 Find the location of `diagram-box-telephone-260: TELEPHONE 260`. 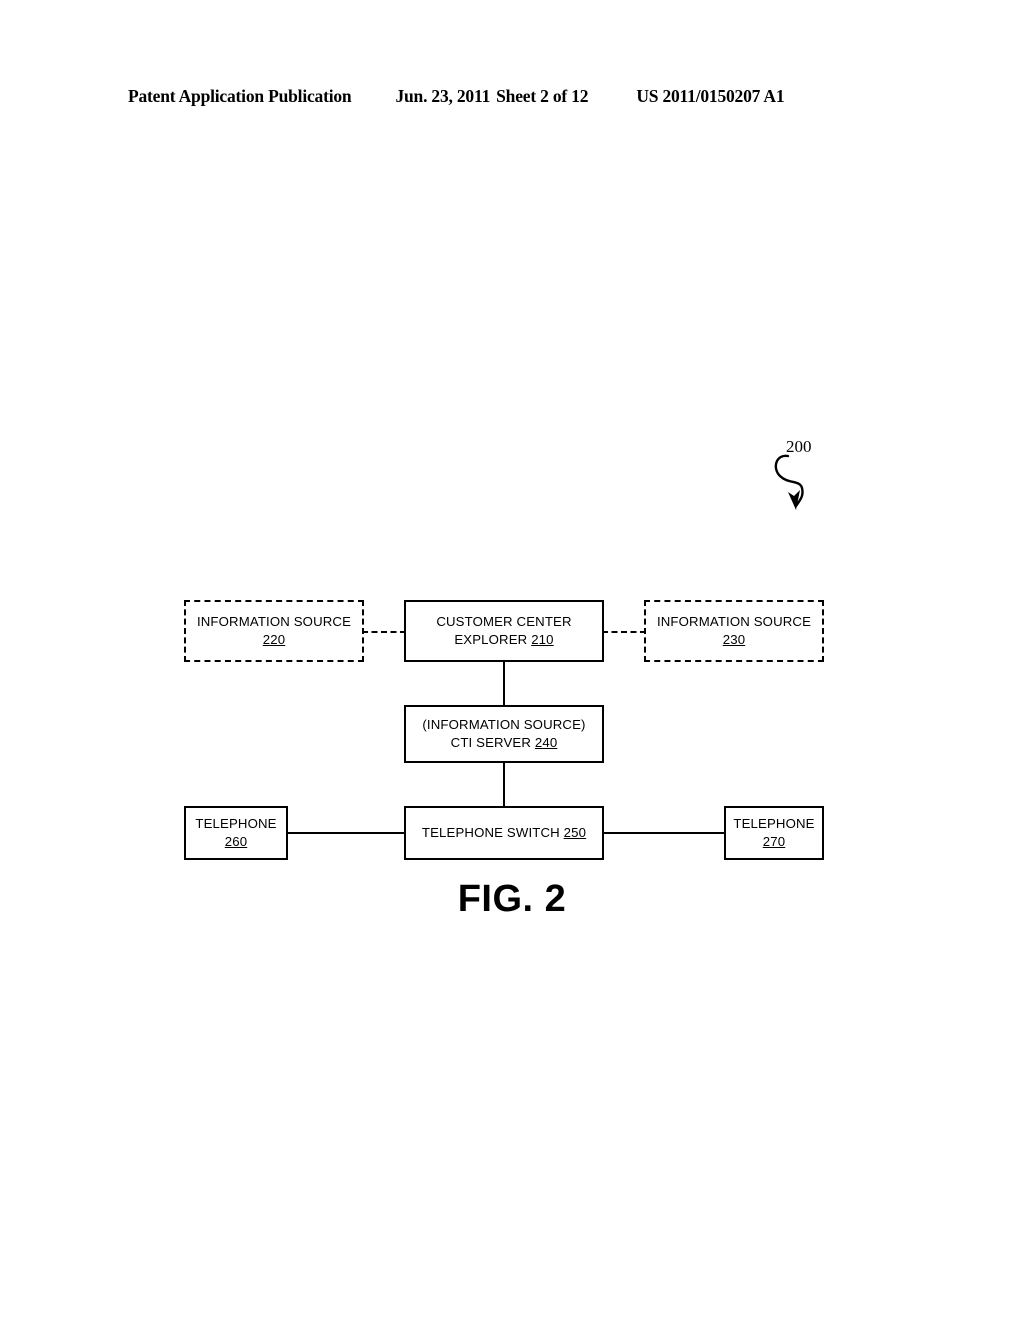

diagram-box-telephone-260: TELEPHONE 260 is located at coordinates (236, 833).